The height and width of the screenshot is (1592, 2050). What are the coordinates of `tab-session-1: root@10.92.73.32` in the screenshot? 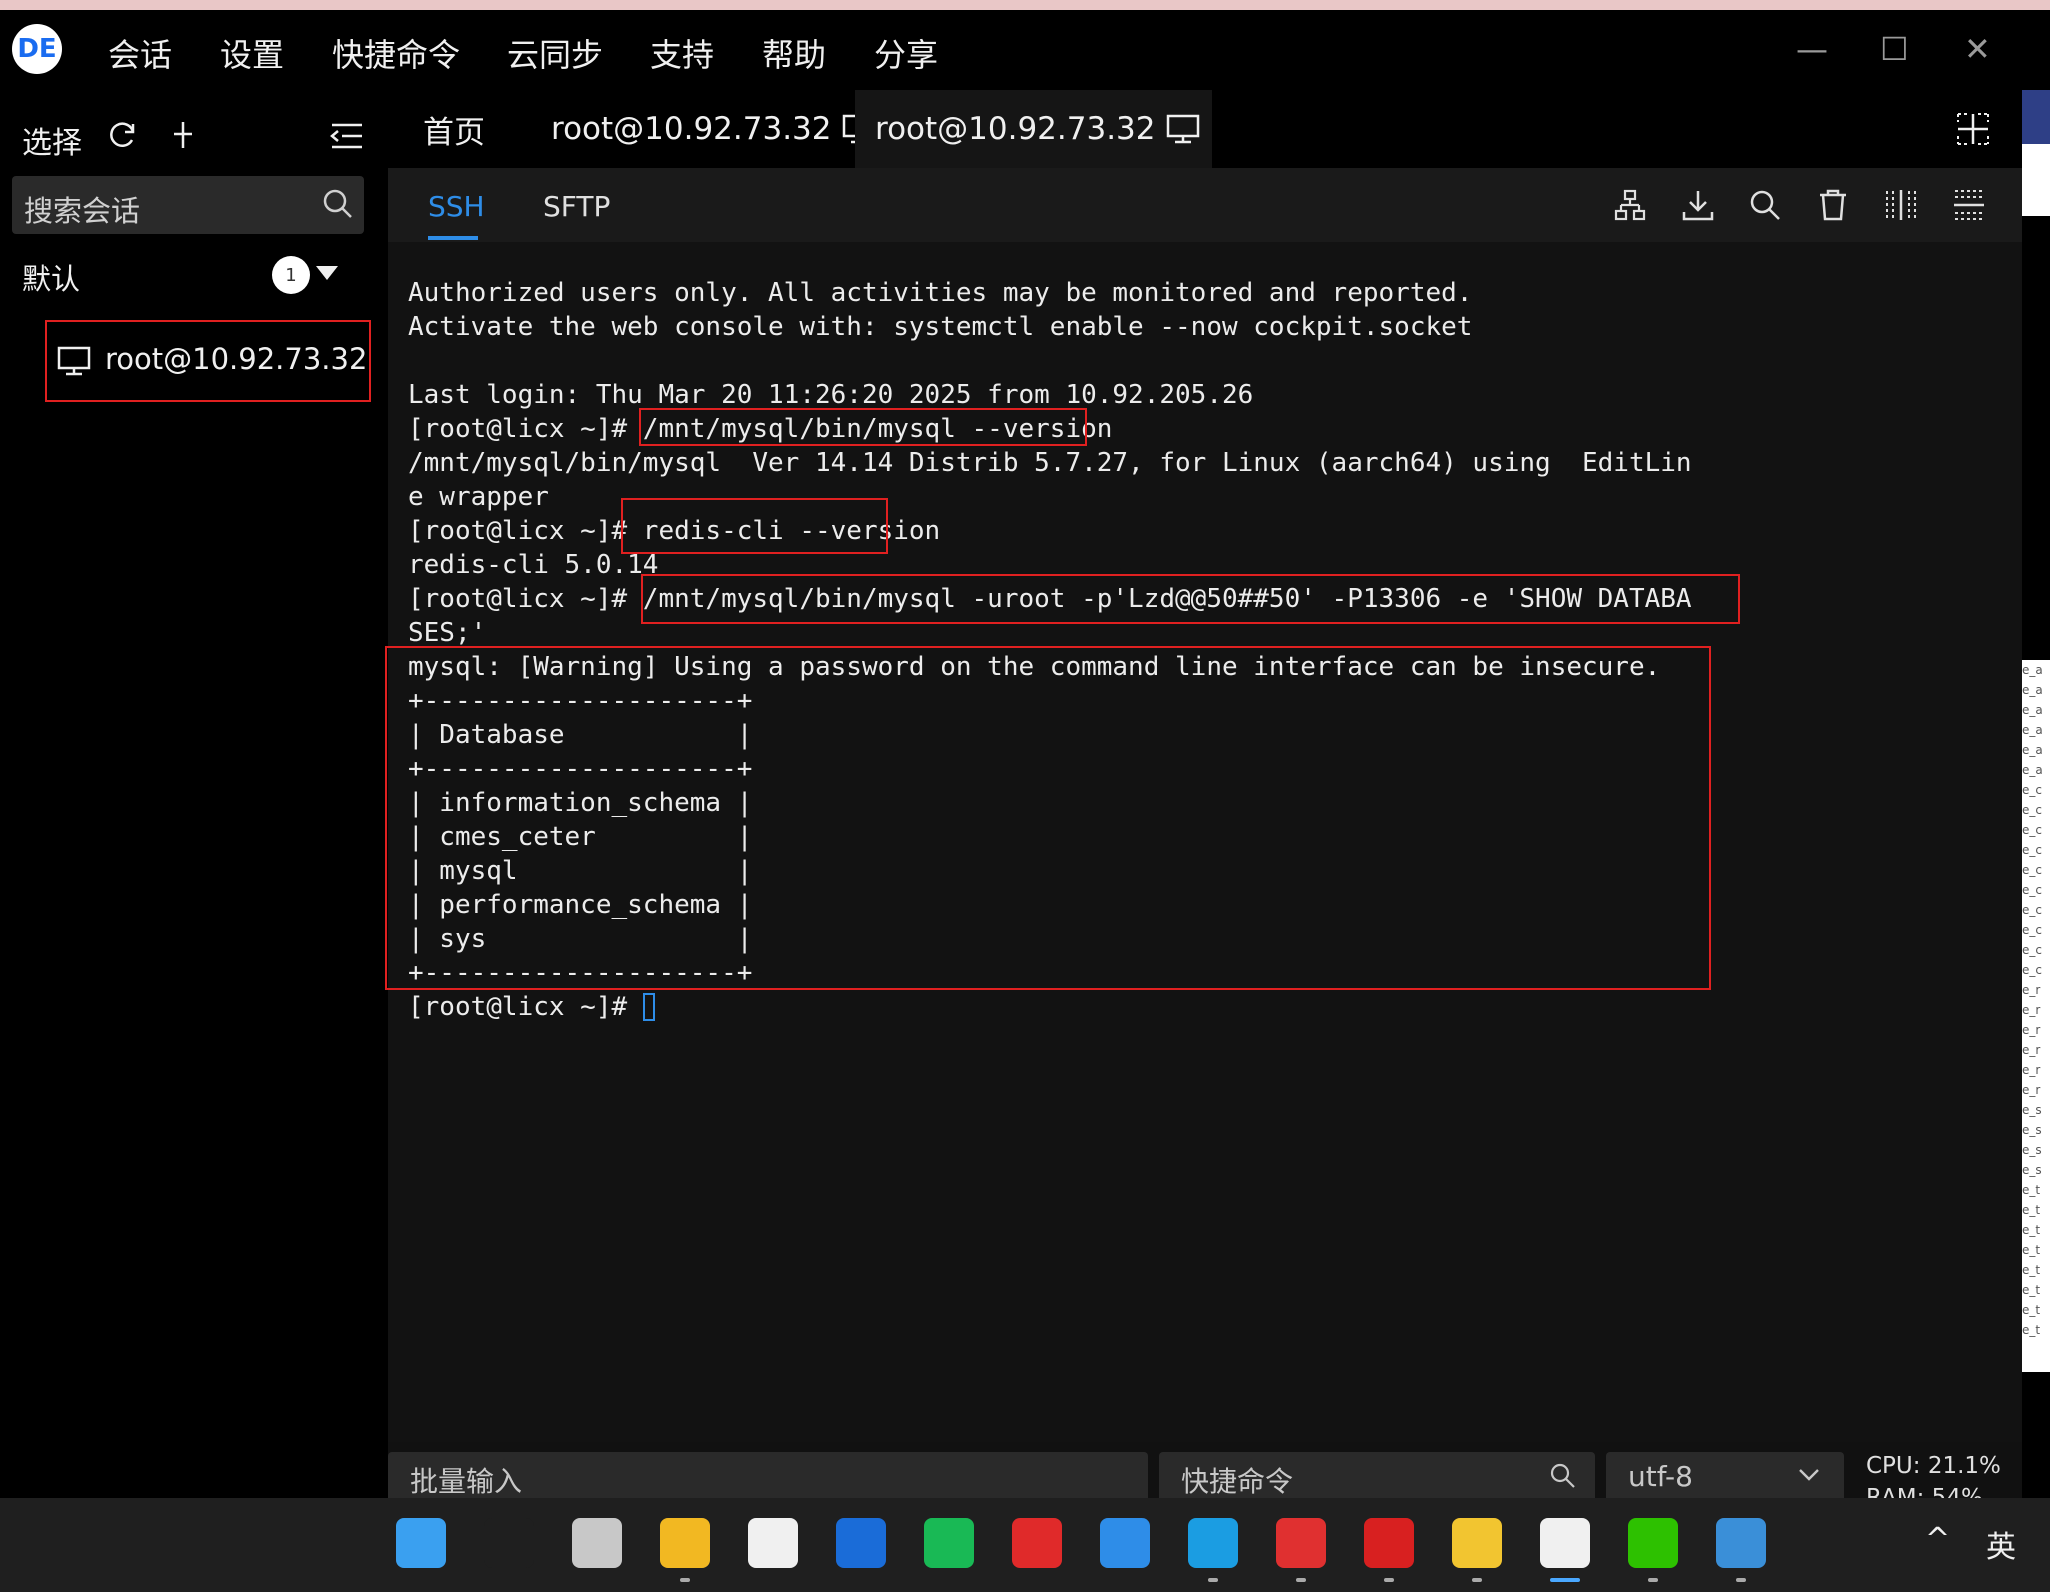 It's located at (717, 129).